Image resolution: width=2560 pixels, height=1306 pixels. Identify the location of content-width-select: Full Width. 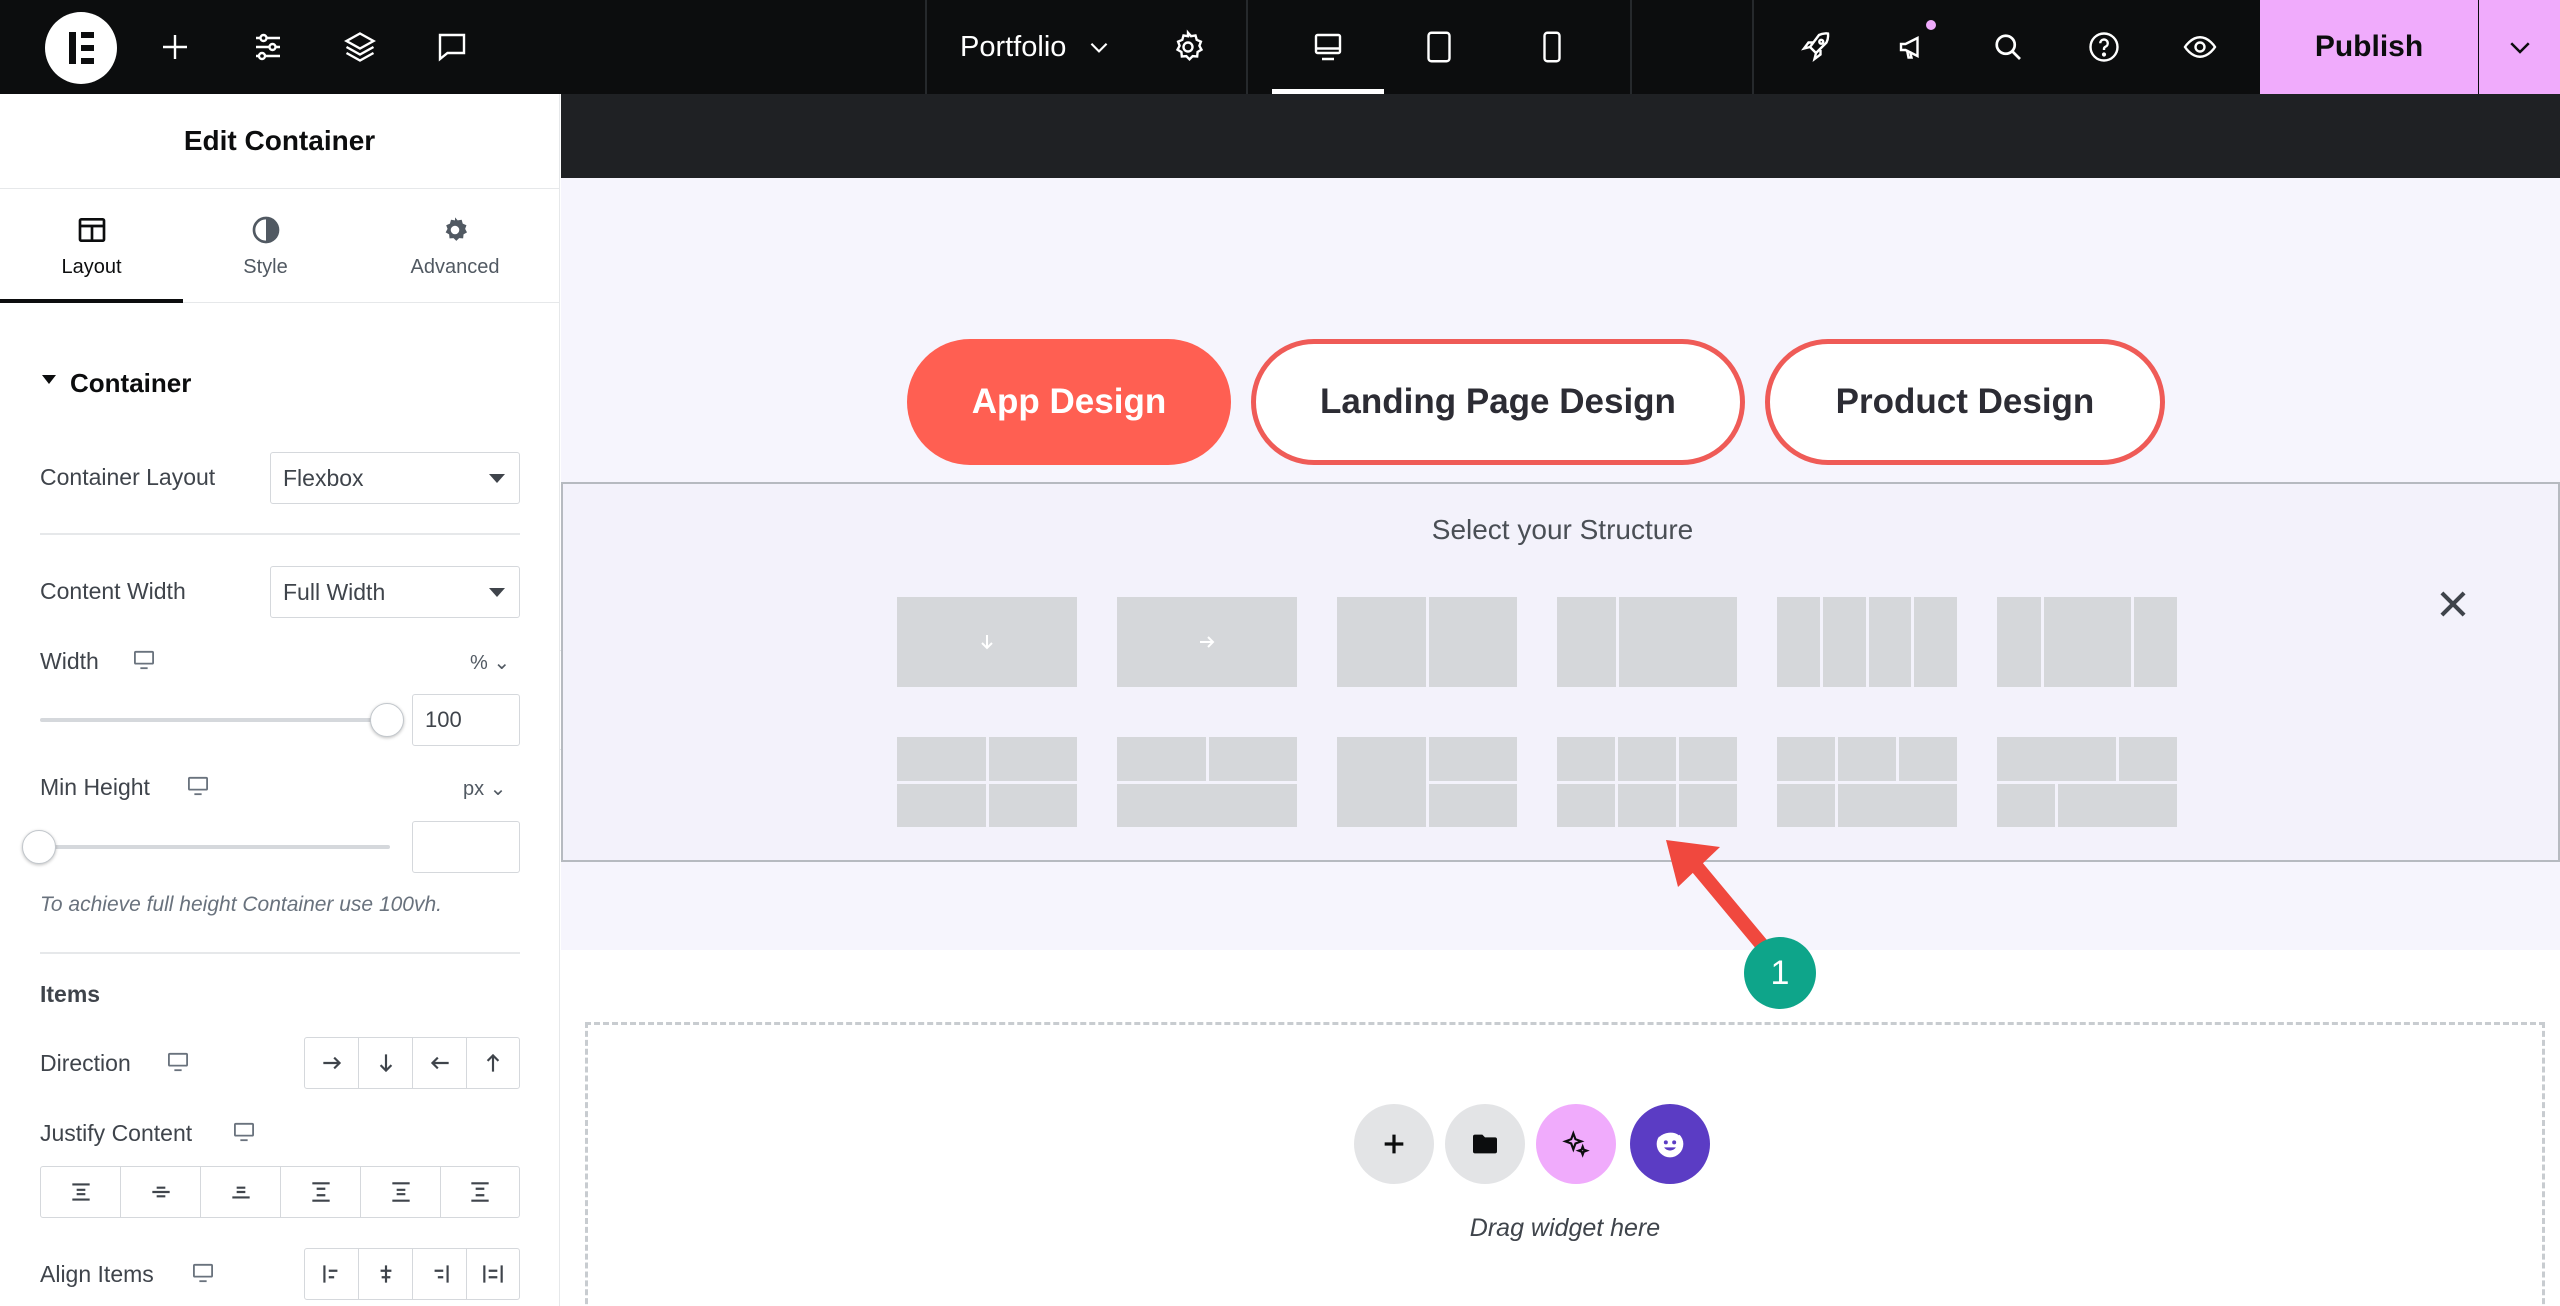
(395, 592).